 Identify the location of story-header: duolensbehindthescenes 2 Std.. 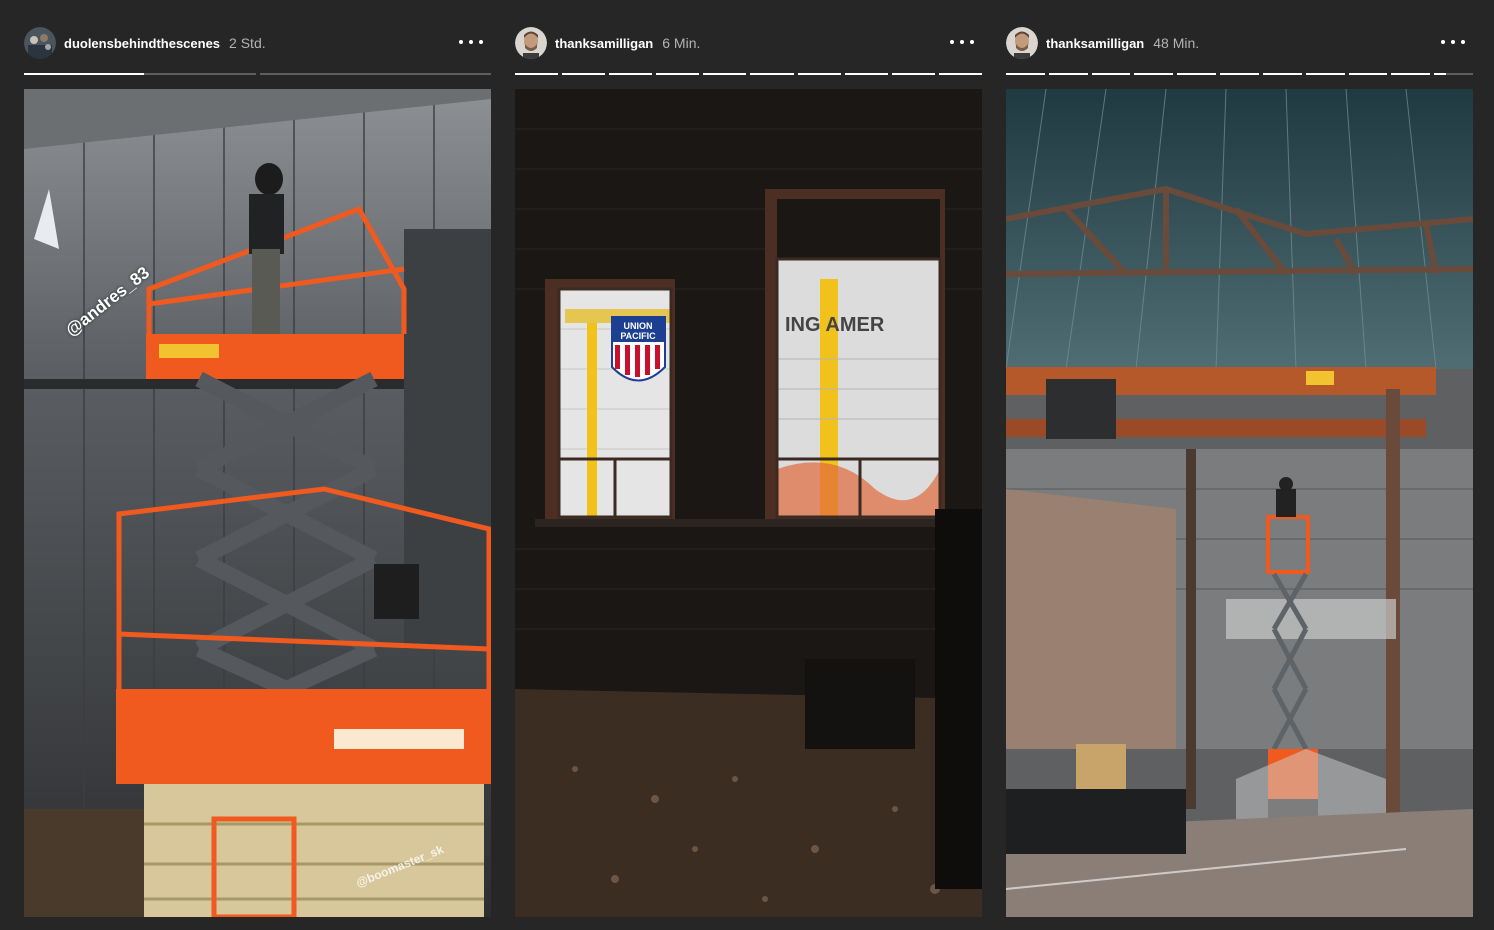
(257, 43).